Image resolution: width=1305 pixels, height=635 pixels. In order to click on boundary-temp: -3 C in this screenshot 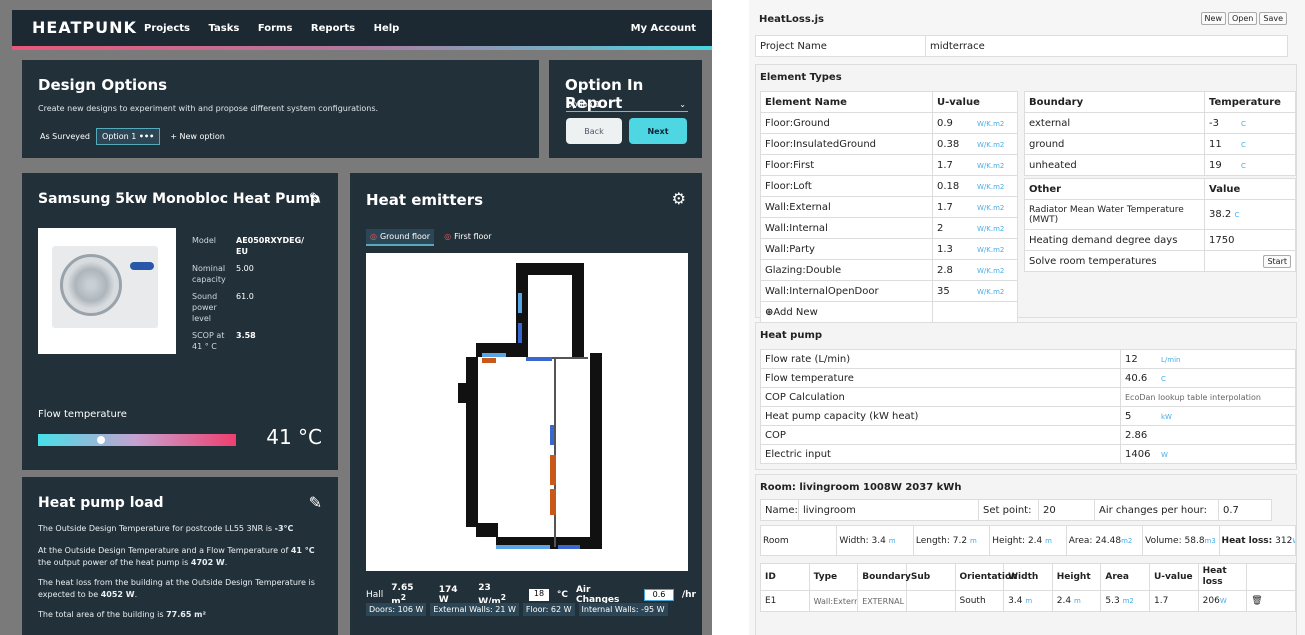, I will do `click(1250, 123)`.